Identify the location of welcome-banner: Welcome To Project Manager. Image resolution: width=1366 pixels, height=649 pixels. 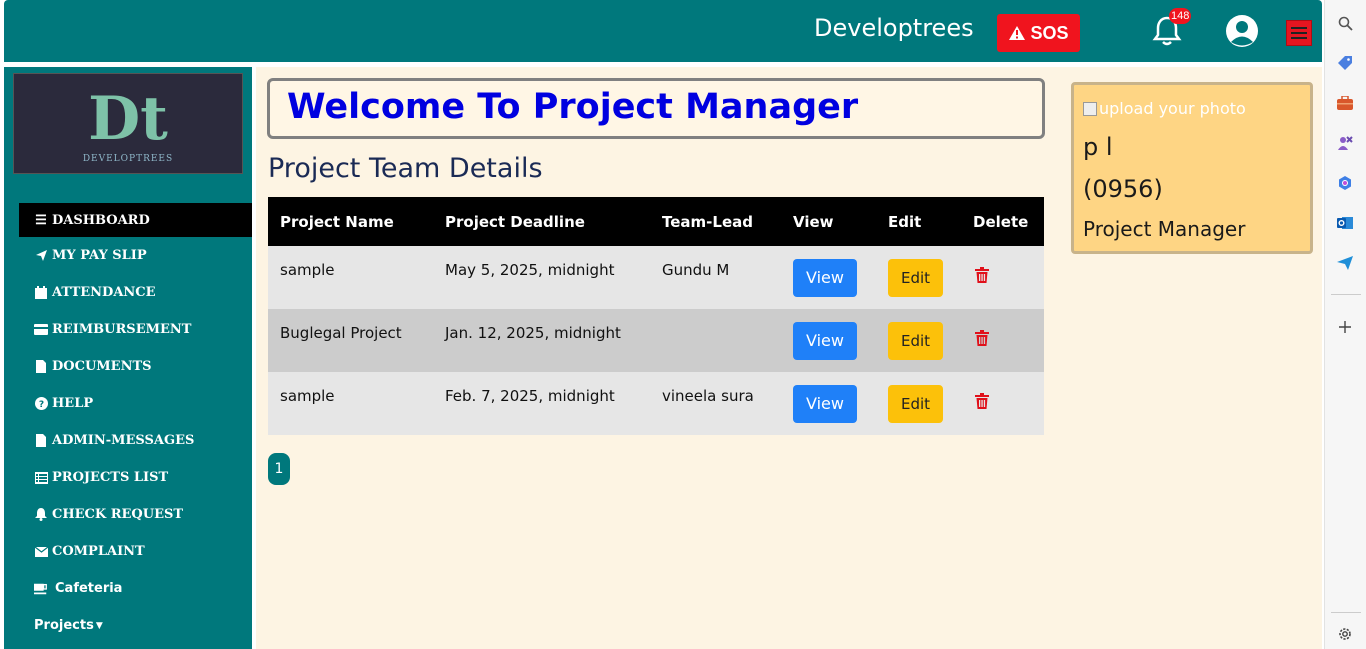
(656, 108).